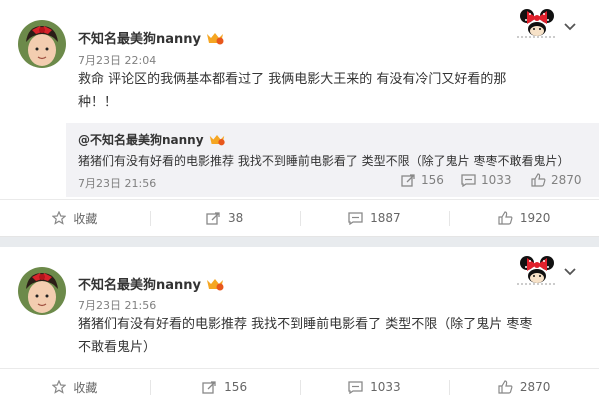  I want to click on like-button: 2870, so click(524, 387).